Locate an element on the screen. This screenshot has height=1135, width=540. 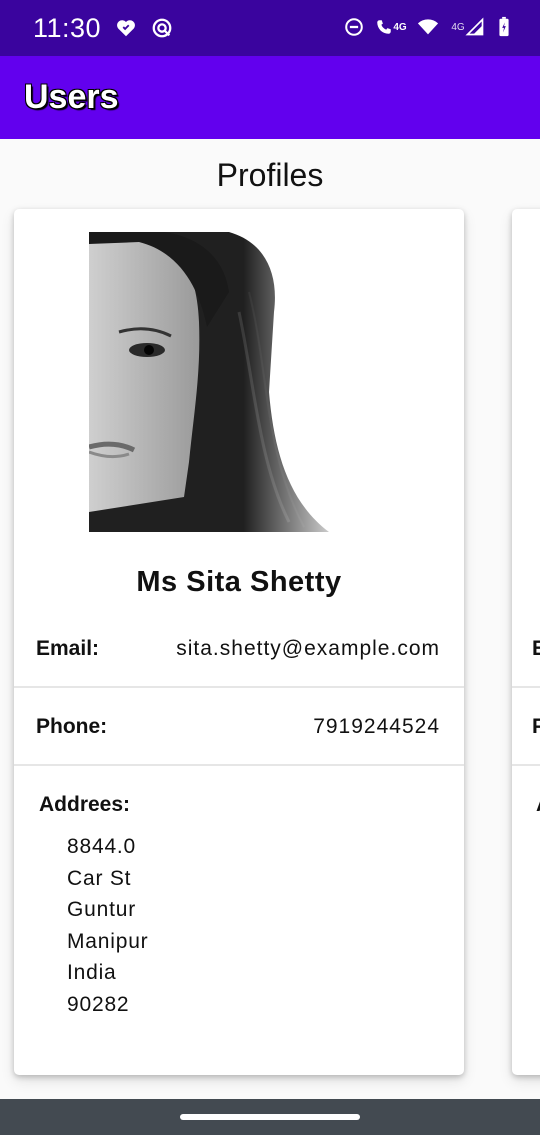
battery-charging-icon is located at coordinates (504, 27).